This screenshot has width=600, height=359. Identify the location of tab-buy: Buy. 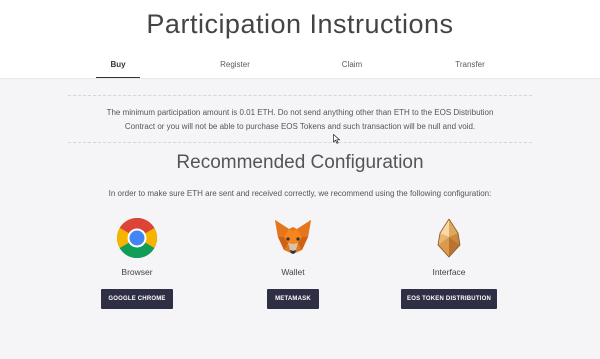
(117, 64).